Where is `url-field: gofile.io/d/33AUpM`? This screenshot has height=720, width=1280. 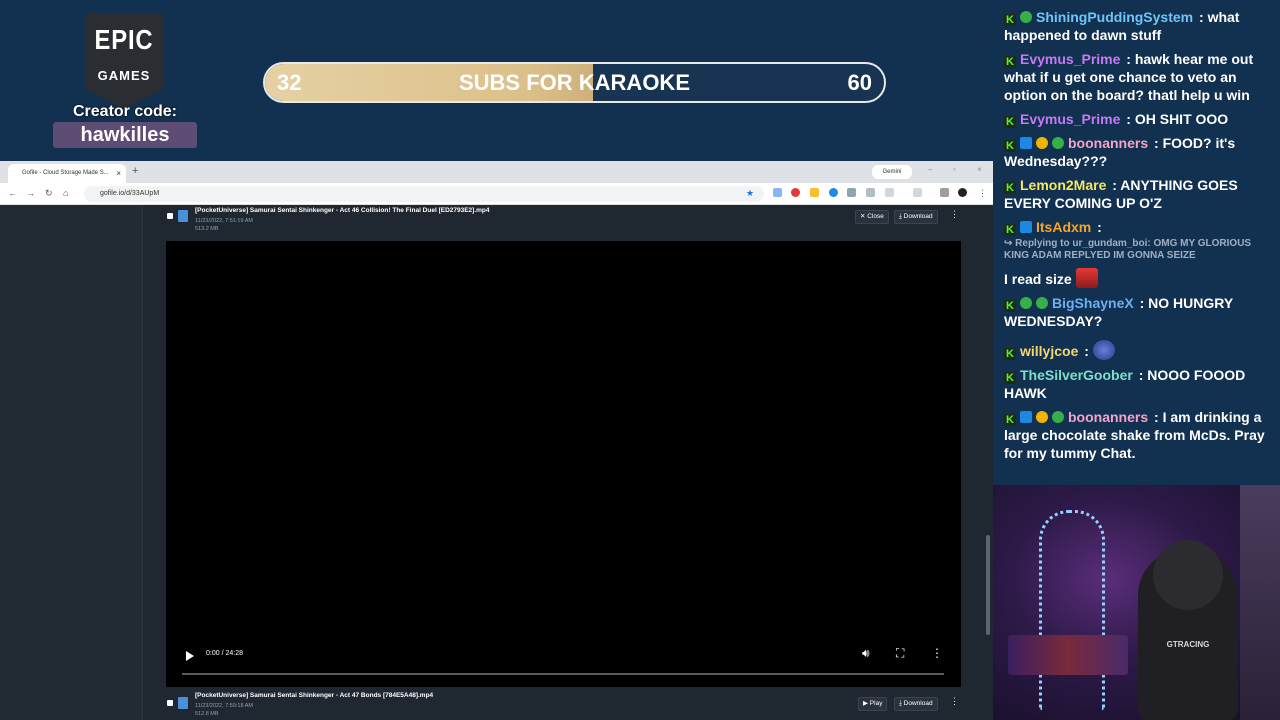
url-field: gofile.io/d/33AUpM is located at coordinates (424, 194).